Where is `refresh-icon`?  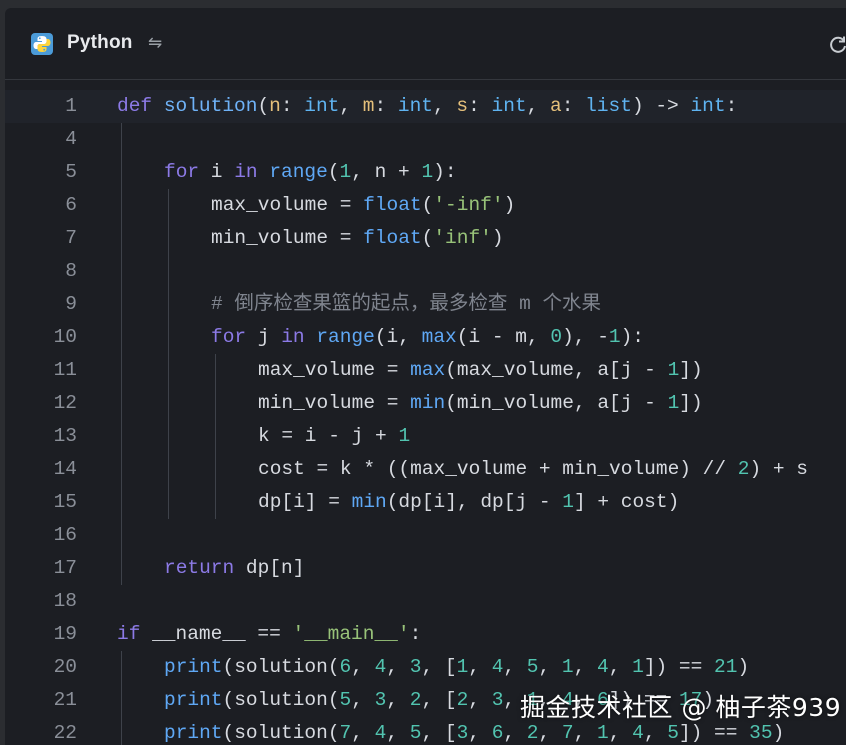 refresh-icon is located at coordinates (836, 45).